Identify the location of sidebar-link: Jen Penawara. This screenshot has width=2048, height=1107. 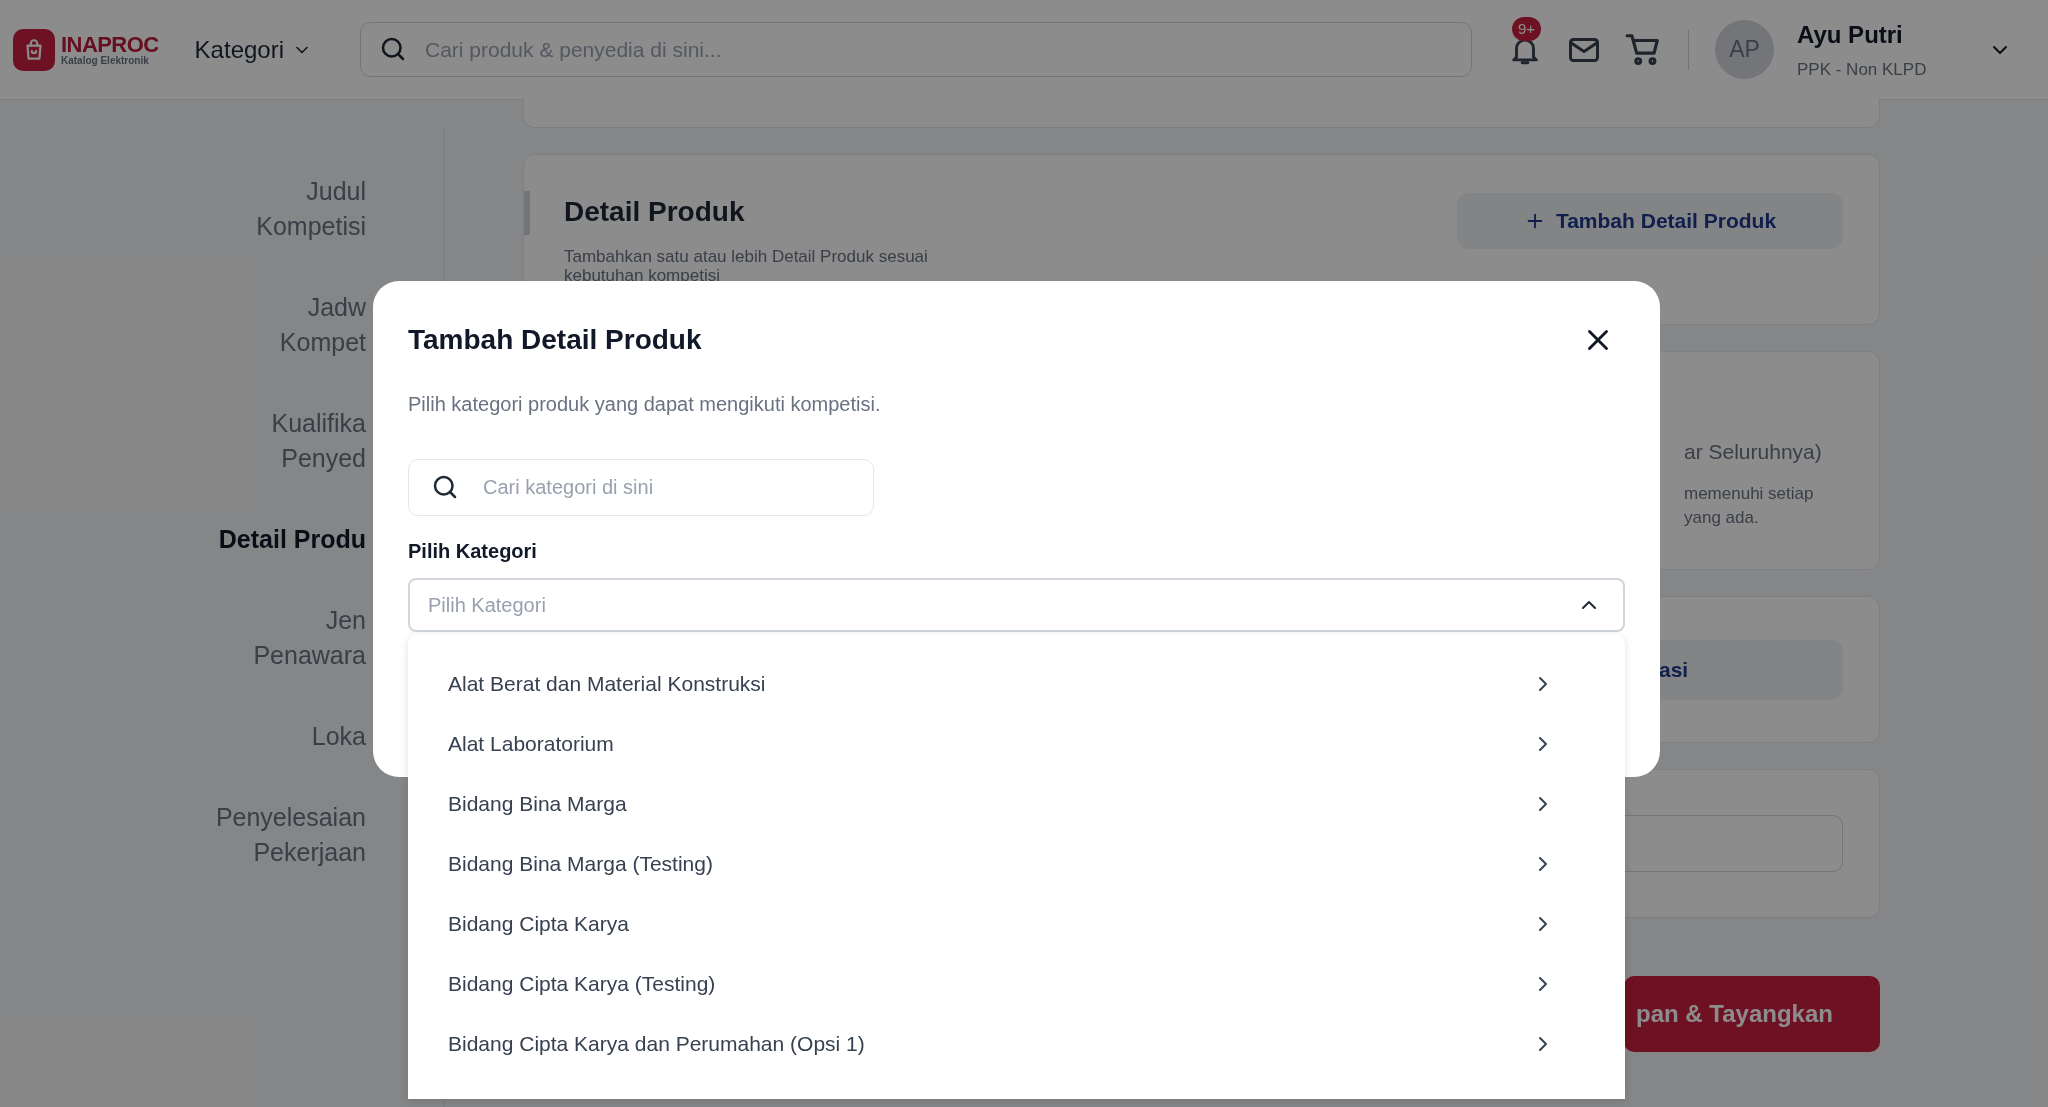
(309, 638).